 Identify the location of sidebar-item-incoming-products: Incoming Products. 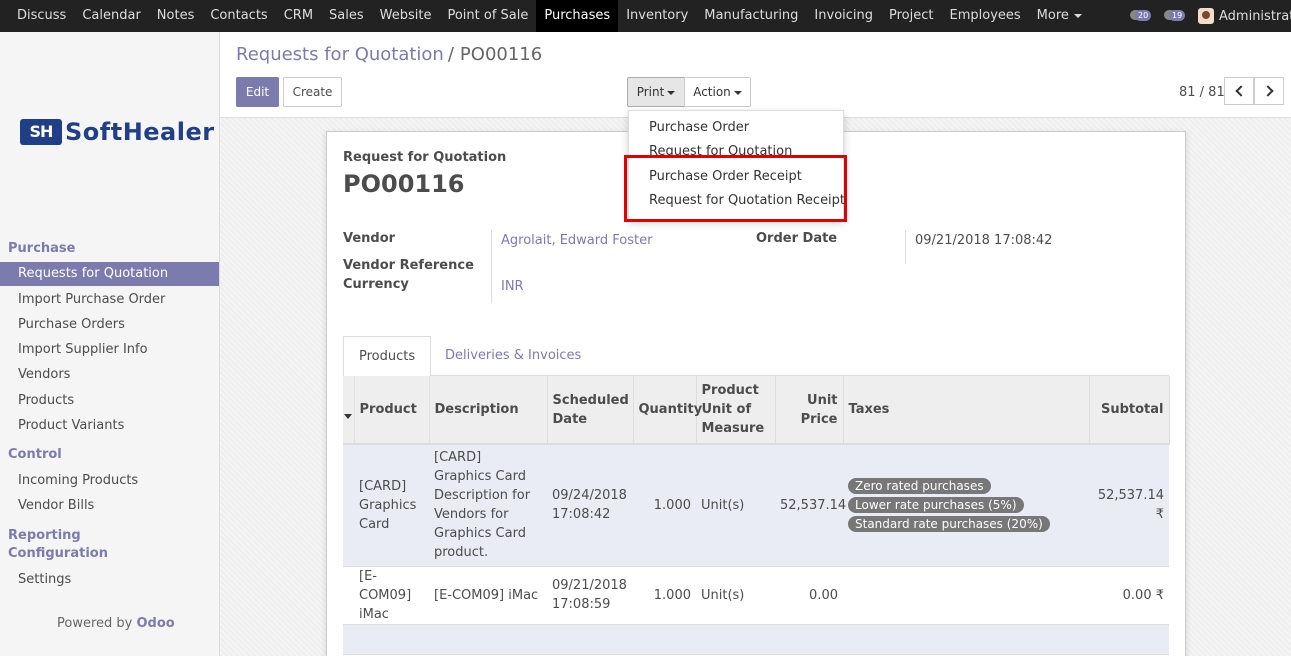
(109, 481).